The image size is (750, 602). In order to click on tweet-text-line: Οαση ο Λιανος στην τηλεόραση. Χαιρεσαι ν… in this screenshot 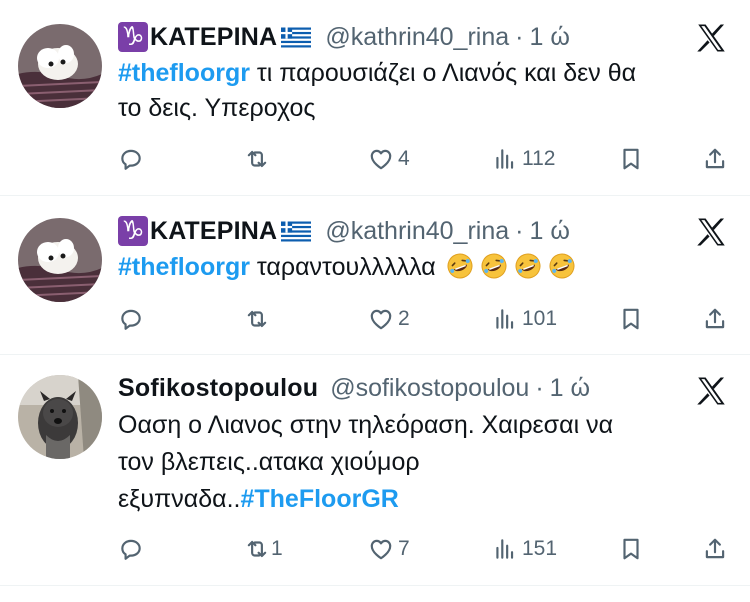, I will do `click(366, 425)`.